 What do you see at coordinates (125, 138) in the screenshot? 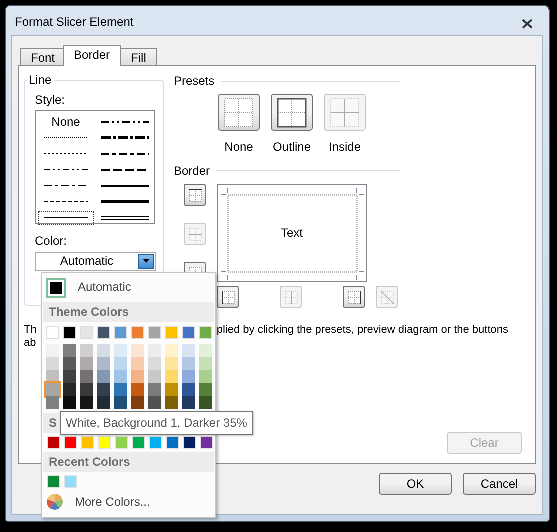
I see `line-sample-icon` at bounding box center [125, 138].